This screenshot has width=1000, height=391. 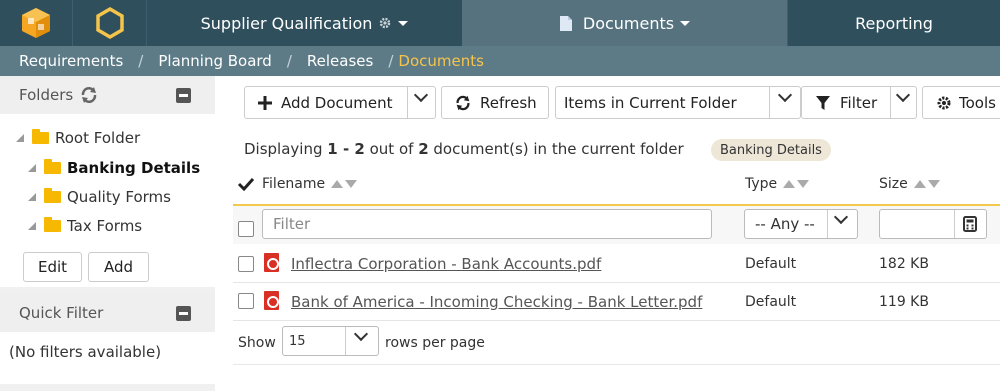 What do you see at coordinates (265, 102) in the screenshot?
I see `plus-icon` at bounding box center [265, 102].